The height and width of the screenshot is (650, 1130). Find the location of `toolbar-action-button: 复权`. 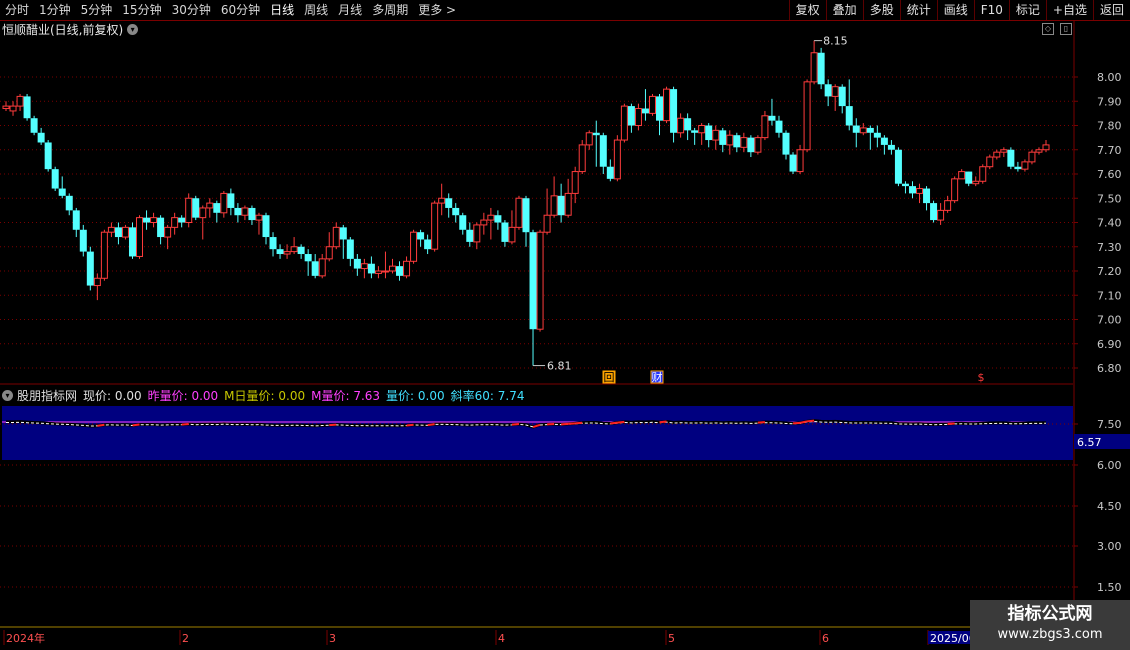

toolbar-action-button: 复权 is located at coordinates (807, 10).